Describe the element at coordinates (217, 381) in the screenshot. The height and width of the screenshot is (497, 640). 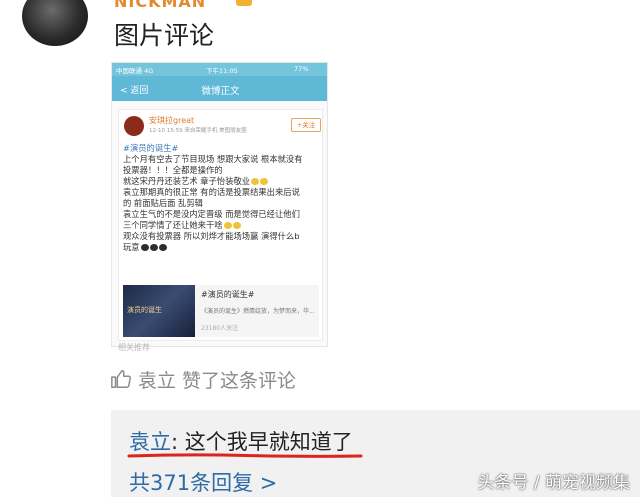
I see `like-text: 袁立 赞了这条评论` at that location.